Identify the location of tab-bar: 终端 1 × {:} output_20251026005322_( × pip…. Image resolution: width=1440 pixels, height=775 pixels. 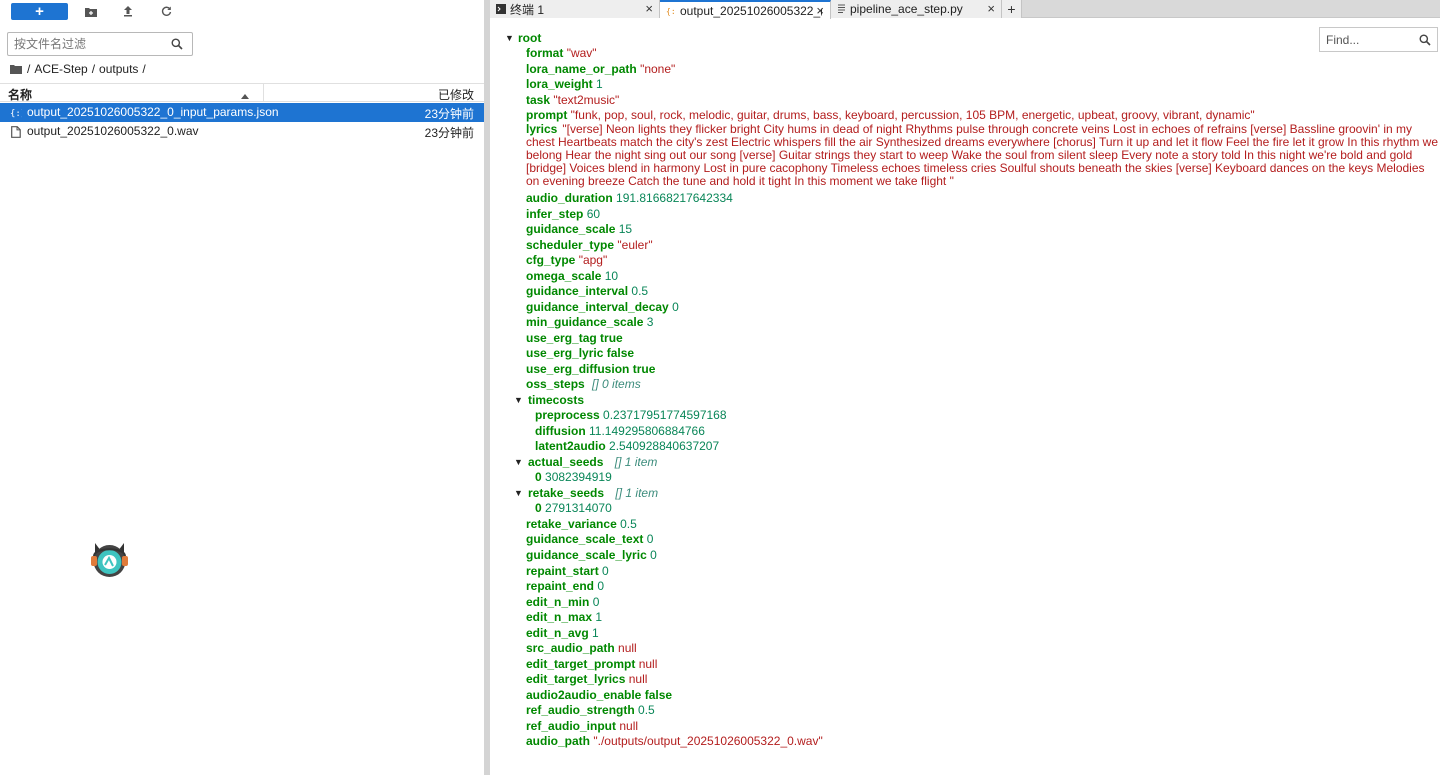
(965, 9).